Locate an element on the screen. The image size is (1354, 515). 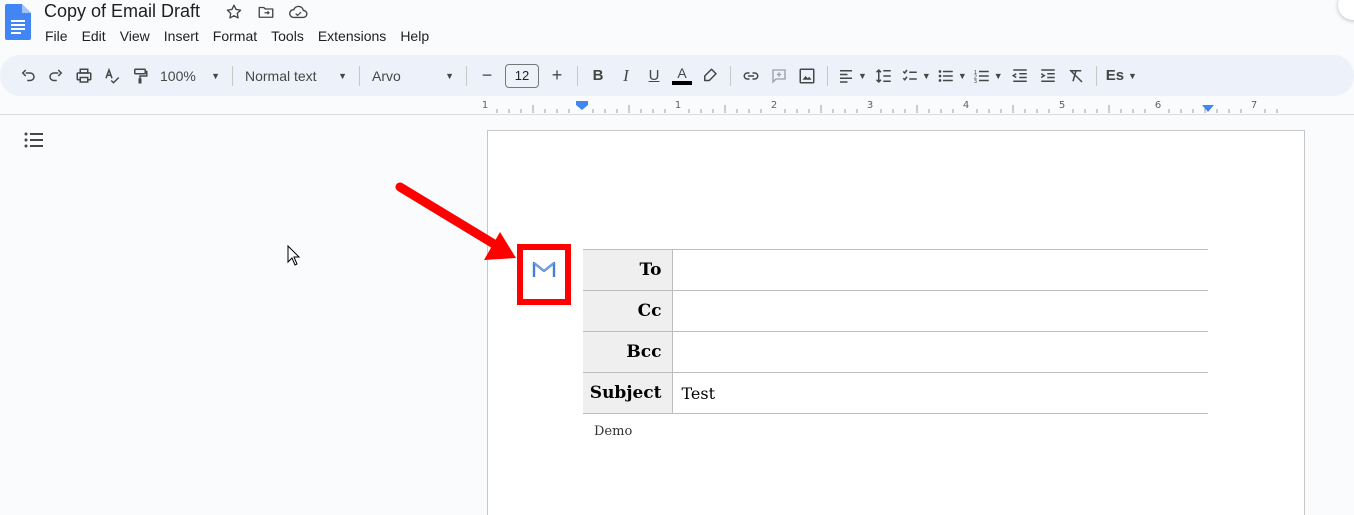
add-comment-button is located at coordinates (779, 76).